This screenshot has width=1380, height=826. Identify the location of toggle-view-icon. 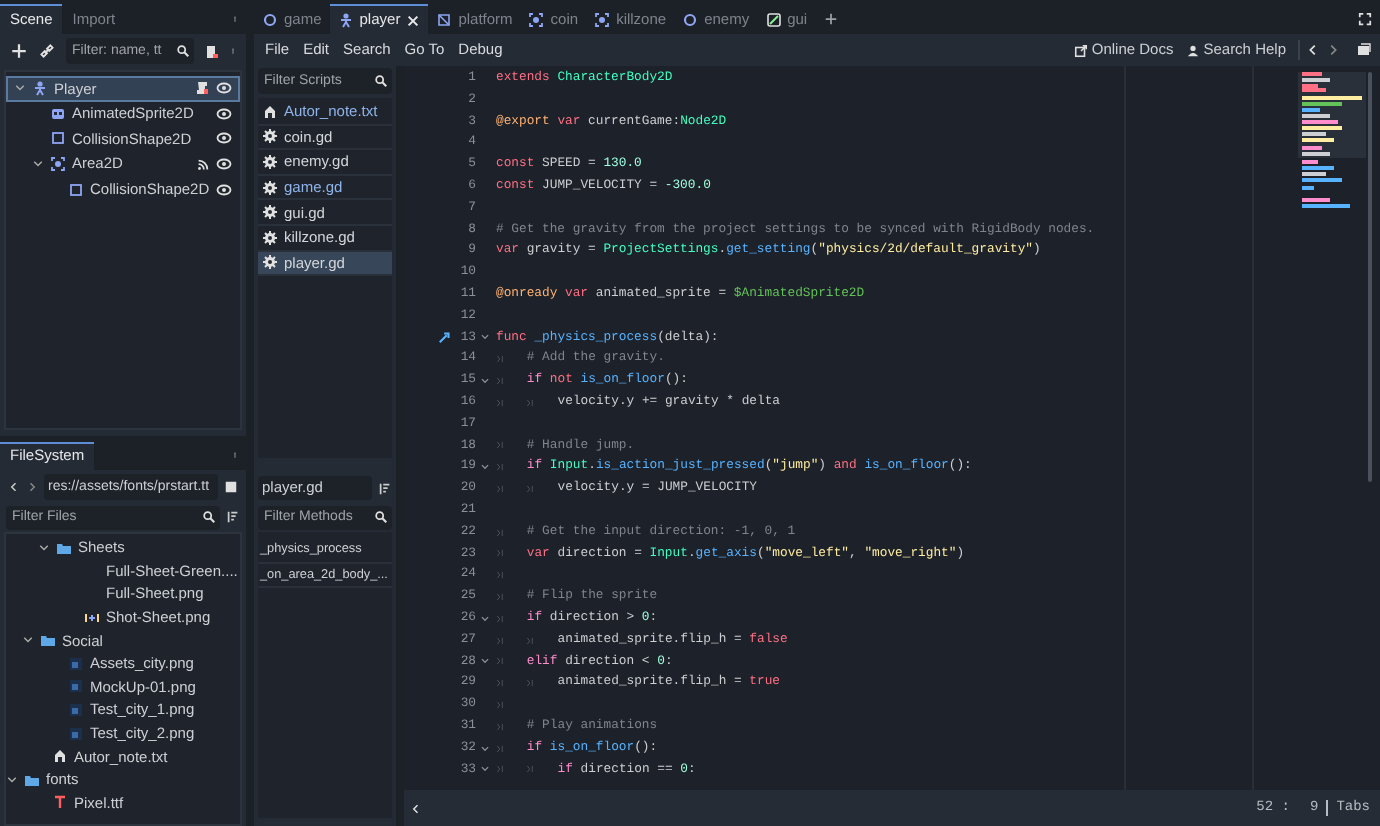
(231, 486).